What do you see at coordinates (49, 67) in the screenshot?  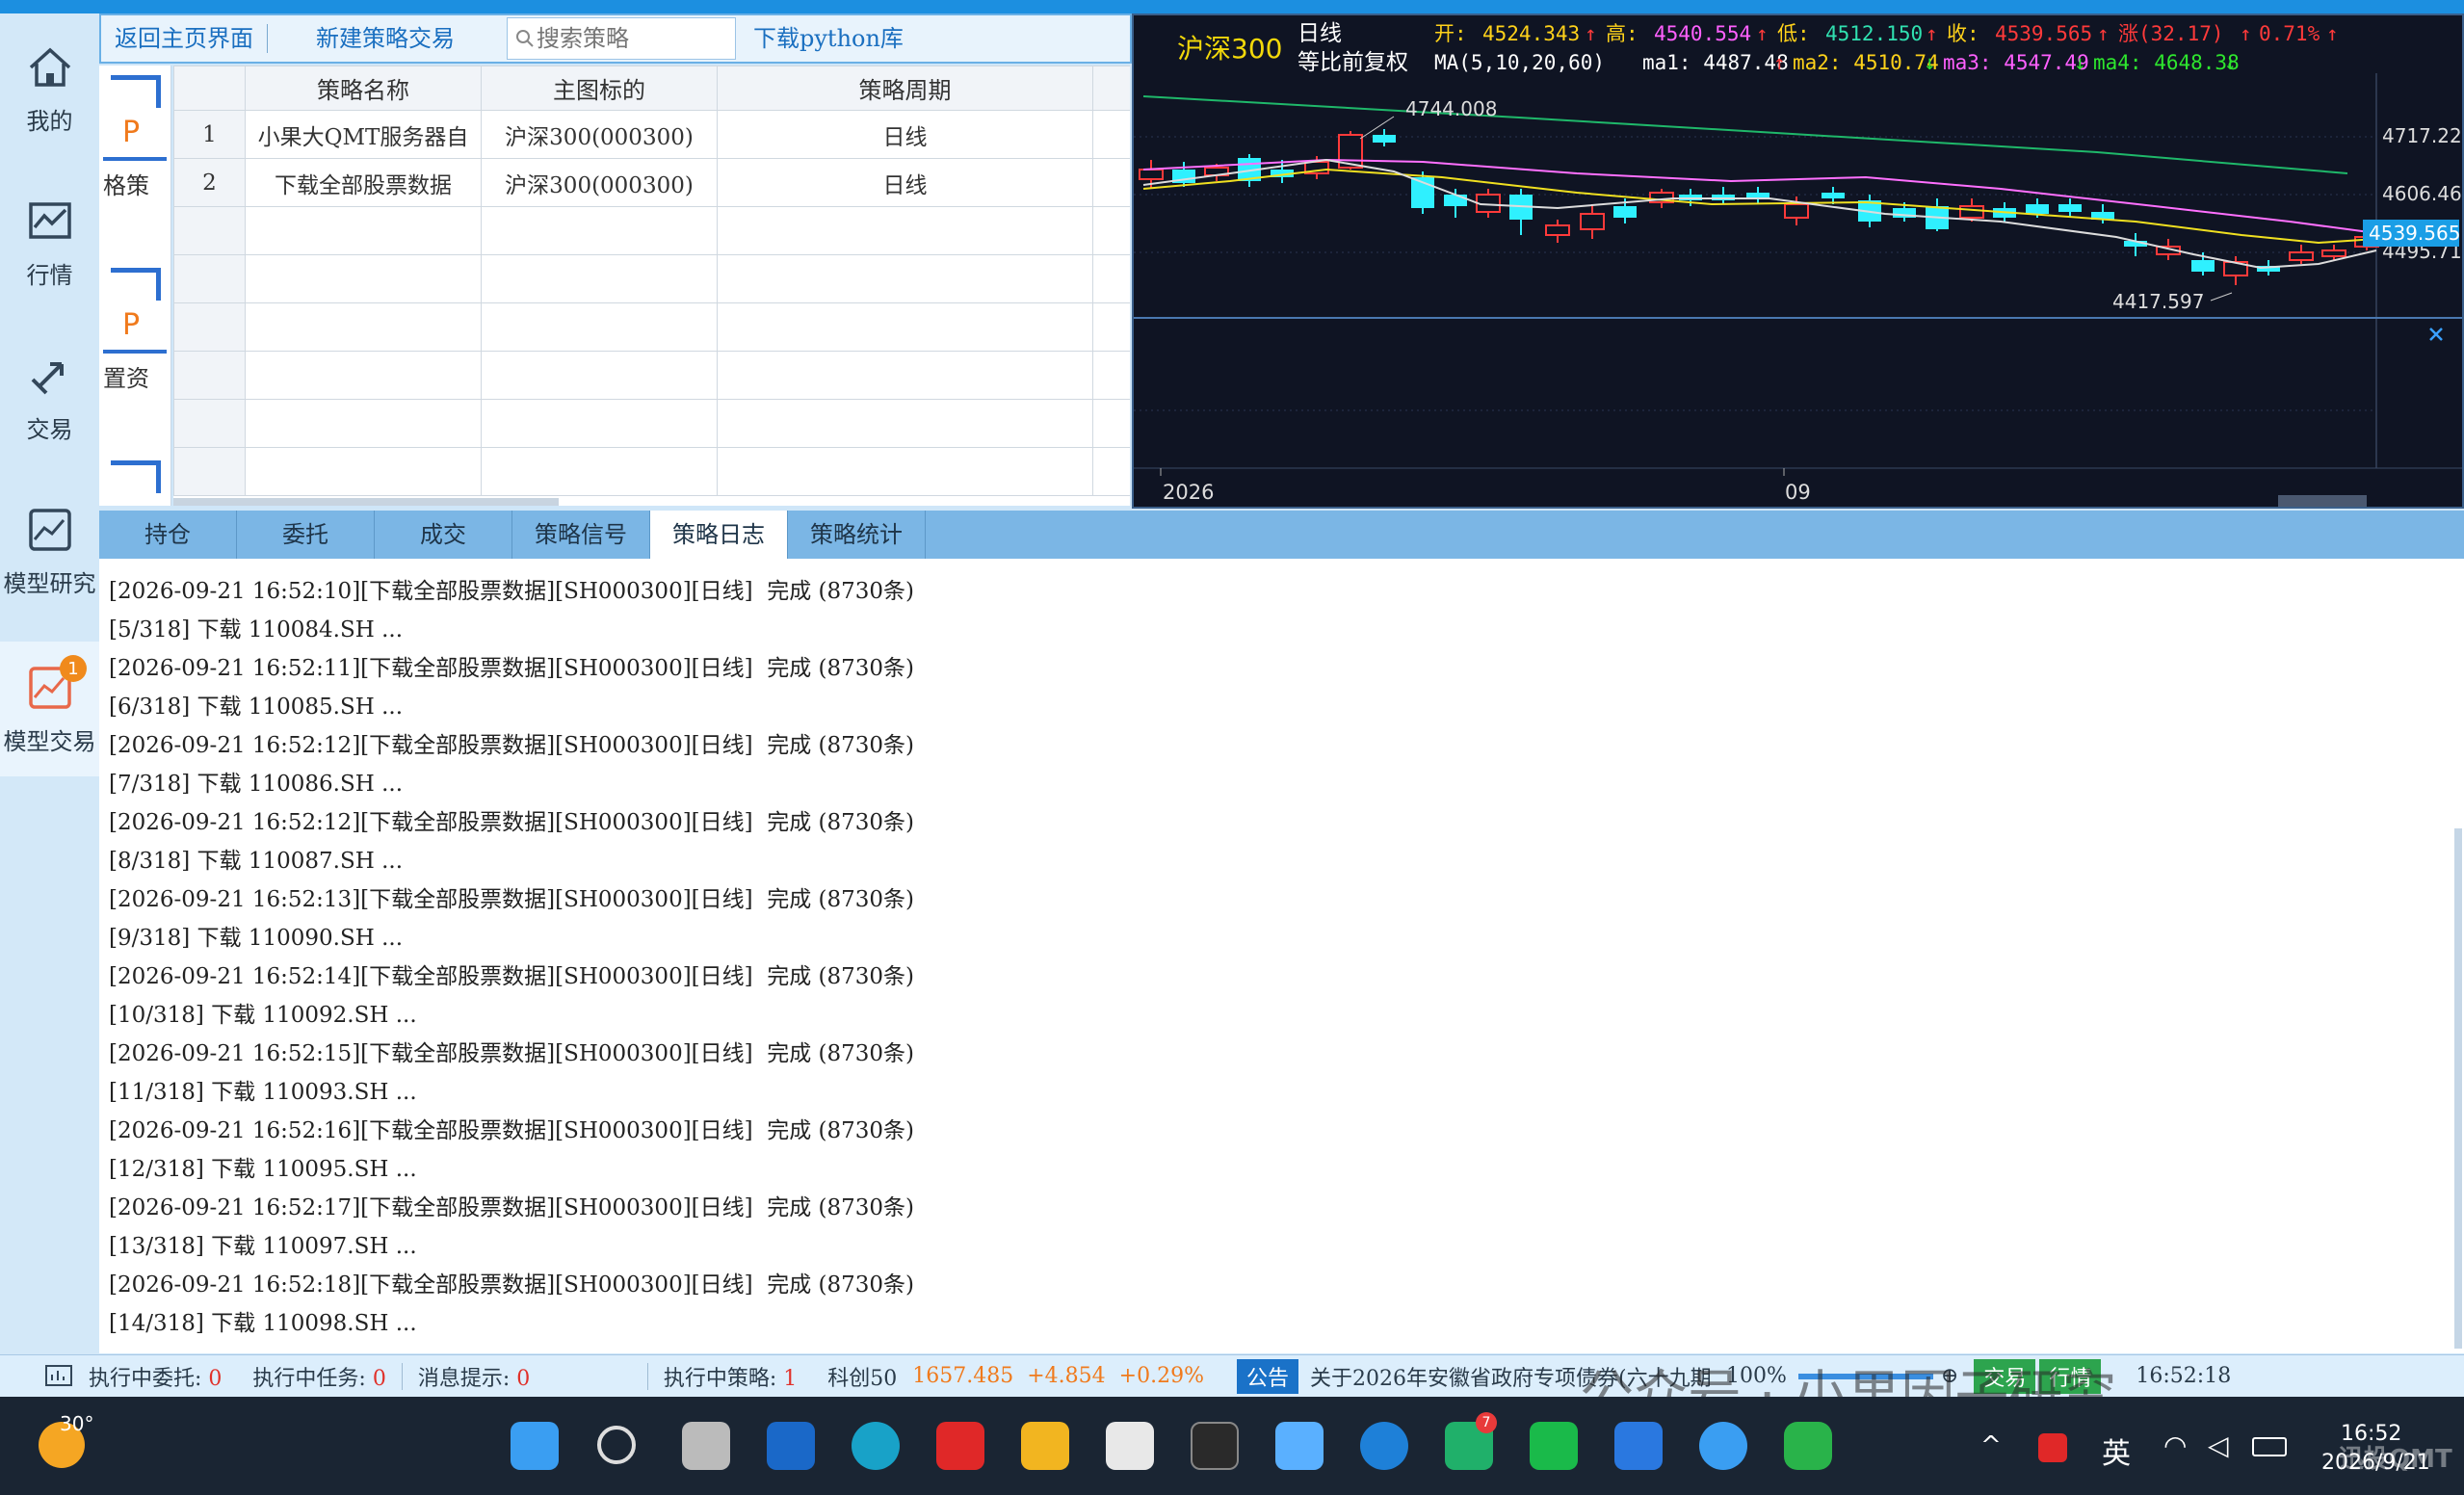 I see `home-icon` at bounding box center [49, 67].